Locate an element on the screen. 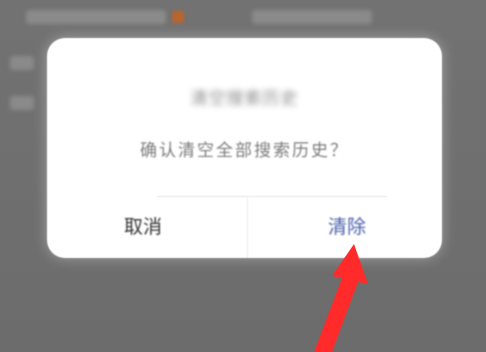 This screenshot has width=486, height=352. dialog-title: 清空搜索历史 is located at coordinates (244, 99).